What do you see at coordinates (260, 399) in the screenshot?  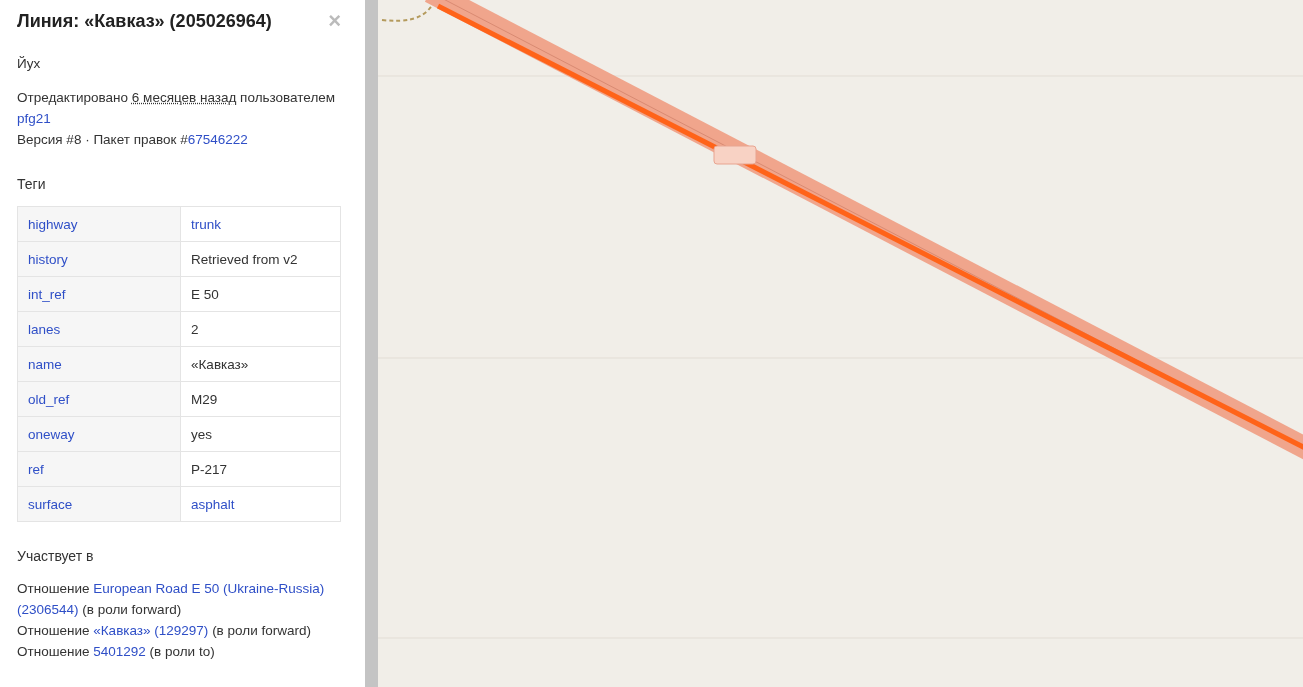 I see `tag-value: M29` at bounding box center [260, 399].